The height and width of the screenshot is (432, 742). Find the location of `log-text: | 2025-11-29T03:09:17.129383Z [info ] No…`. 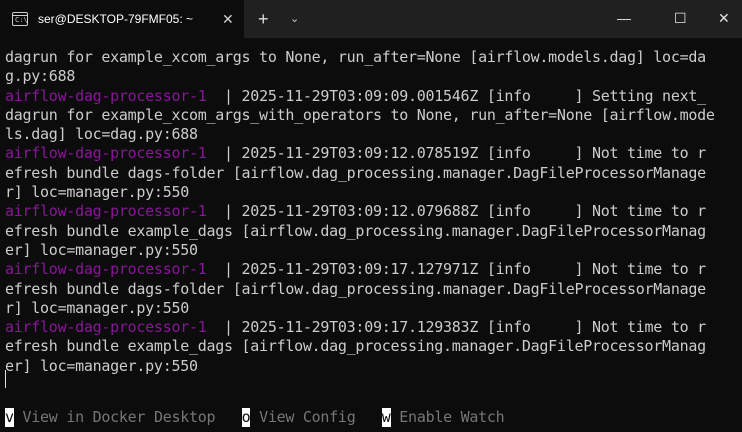

log-text: | 2025-11-29T03:09:17.129383Z [info ] No… is located at coordinates (456, 327).